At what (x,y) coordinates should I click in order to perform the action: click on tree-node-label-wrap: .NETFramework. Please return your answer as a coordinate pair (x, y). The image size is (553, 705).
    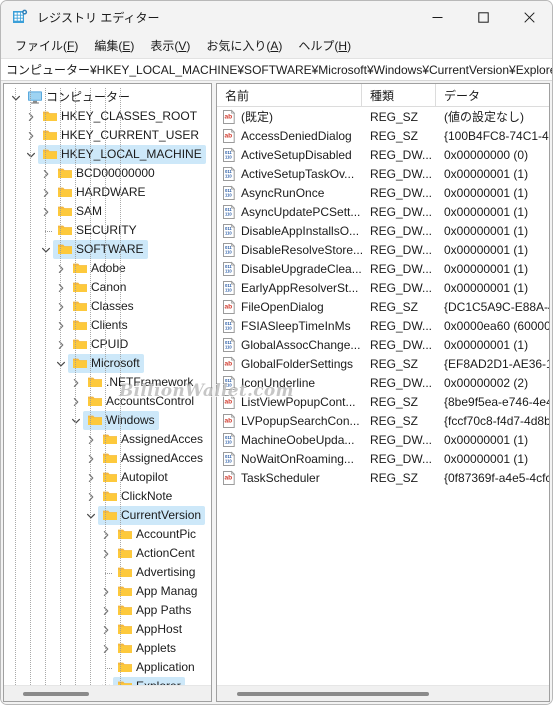
    Looking at the image, I should click on (140, 382).